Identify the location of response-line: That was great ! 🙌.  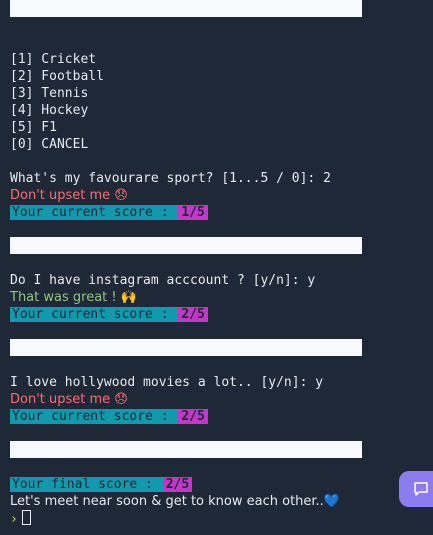
(73, 297).